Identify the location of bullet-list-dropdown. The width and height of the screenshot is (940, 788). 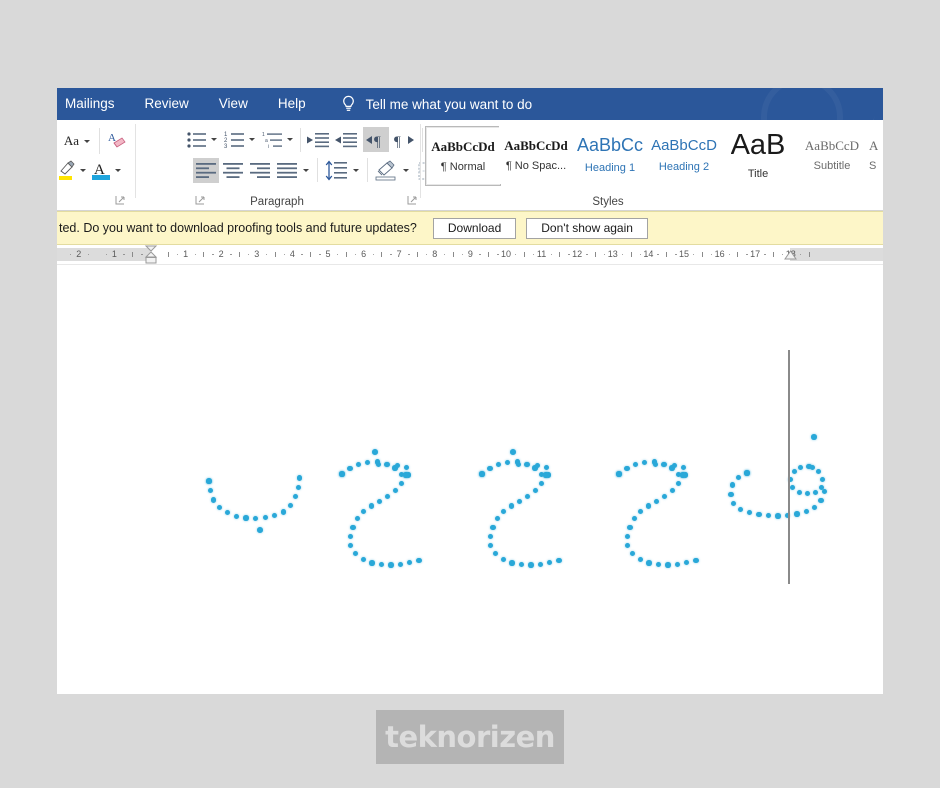
(214, 139).